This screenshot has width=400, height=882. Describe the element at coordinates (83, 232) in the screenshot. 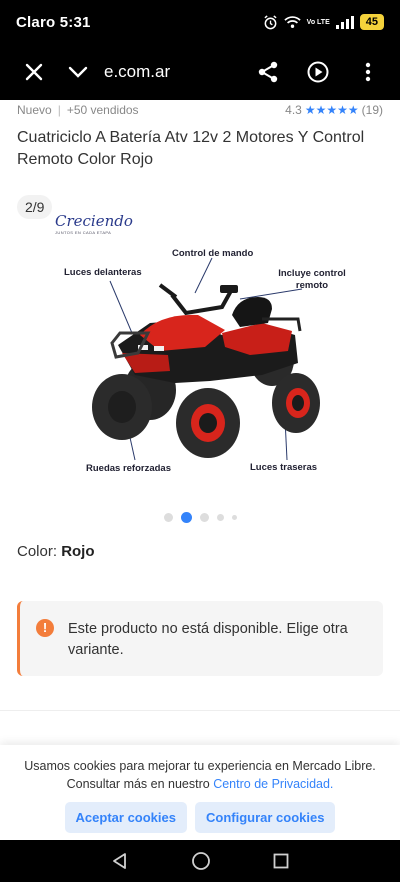

I see `brand-tagline: JUNTOS EN CADA ETAPA` at that location.